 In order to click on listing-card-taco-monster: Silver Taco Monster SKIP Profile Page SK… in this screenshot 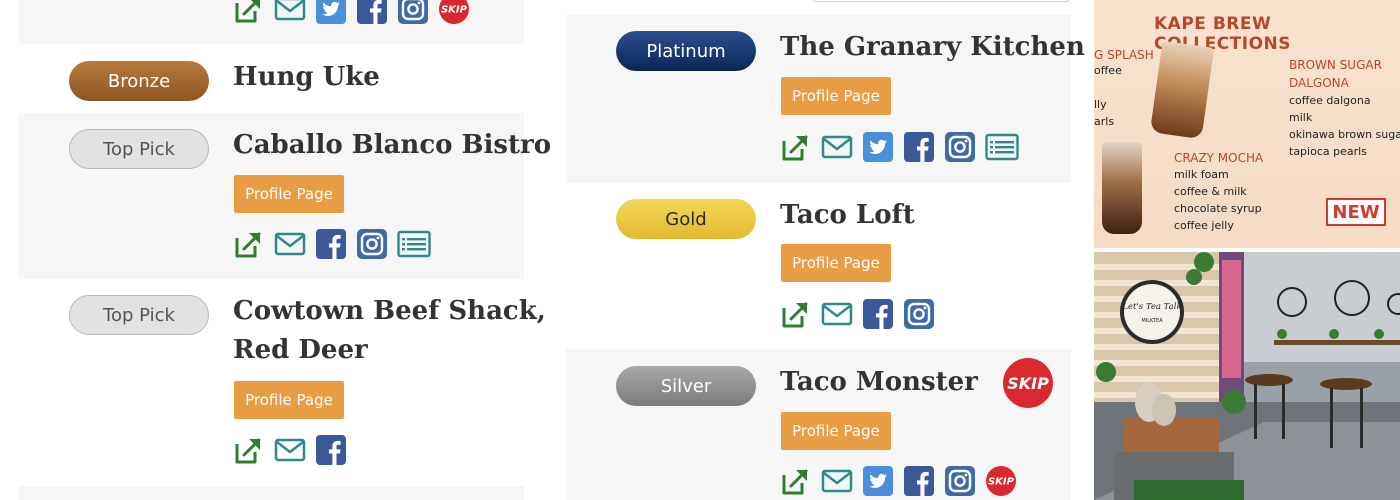, I will do `click(818, 424)`.